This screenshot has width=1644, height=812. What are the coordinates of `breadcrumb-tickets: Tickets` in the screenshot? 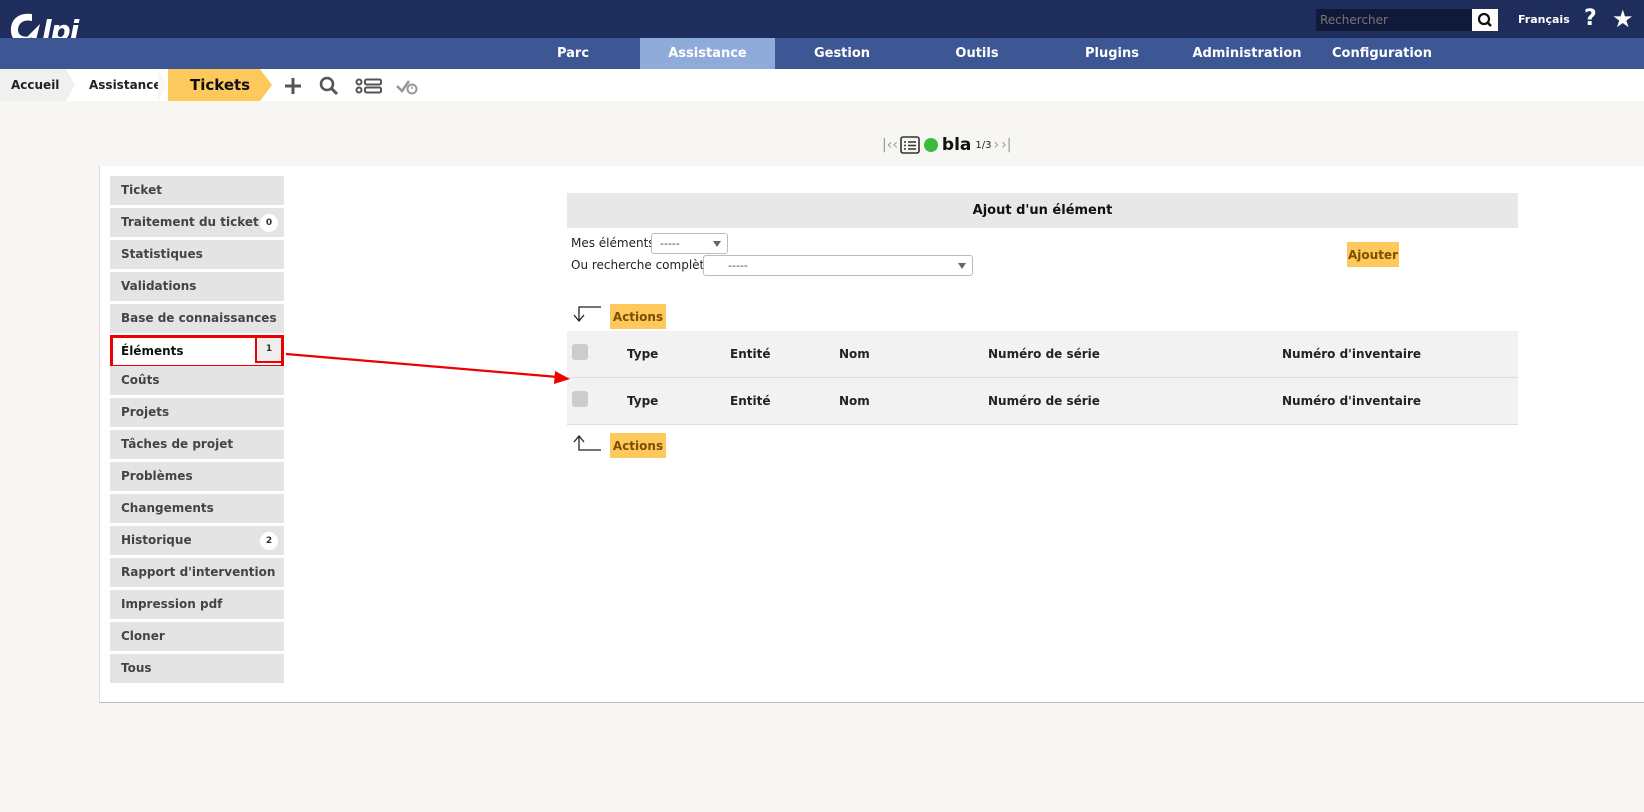 It's located at (214, 85).